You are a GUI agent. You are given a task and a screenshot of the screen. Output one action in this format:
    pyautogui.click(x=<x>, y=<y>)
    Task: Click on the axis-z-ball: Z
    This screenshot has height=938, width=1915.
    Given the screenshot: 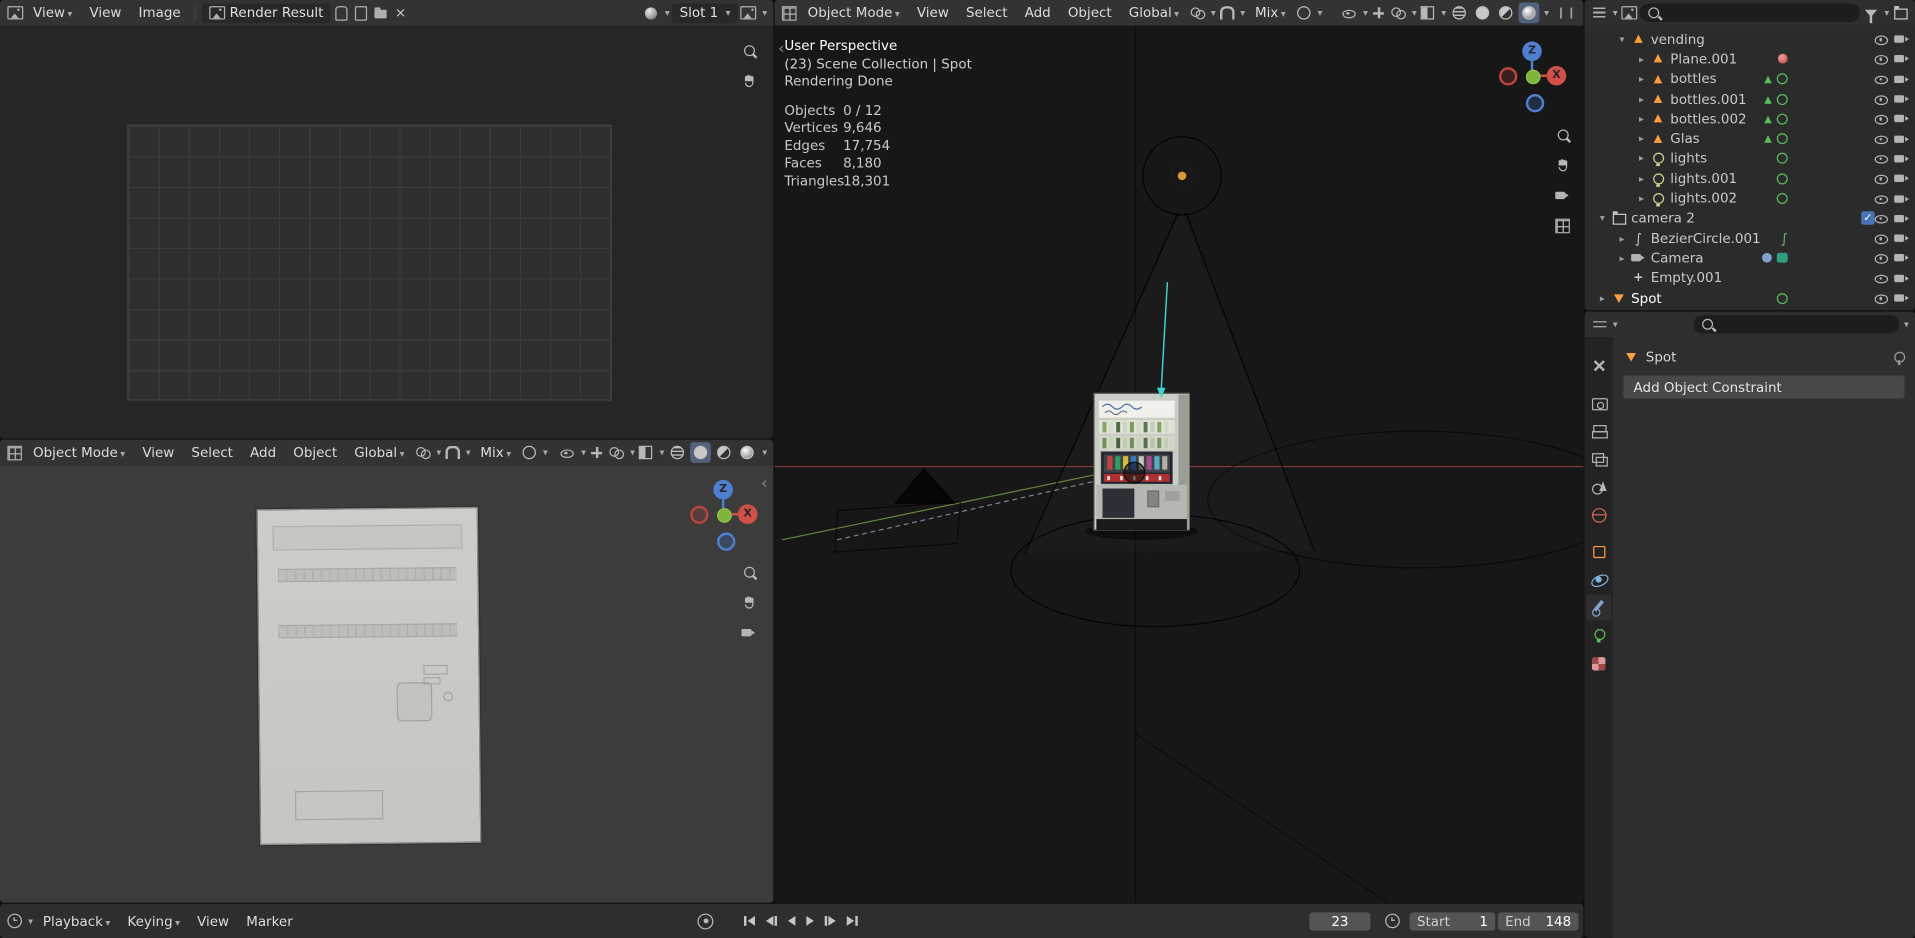 What is the action you would take?
    pyautogui.click(x=1532, y=51)
    